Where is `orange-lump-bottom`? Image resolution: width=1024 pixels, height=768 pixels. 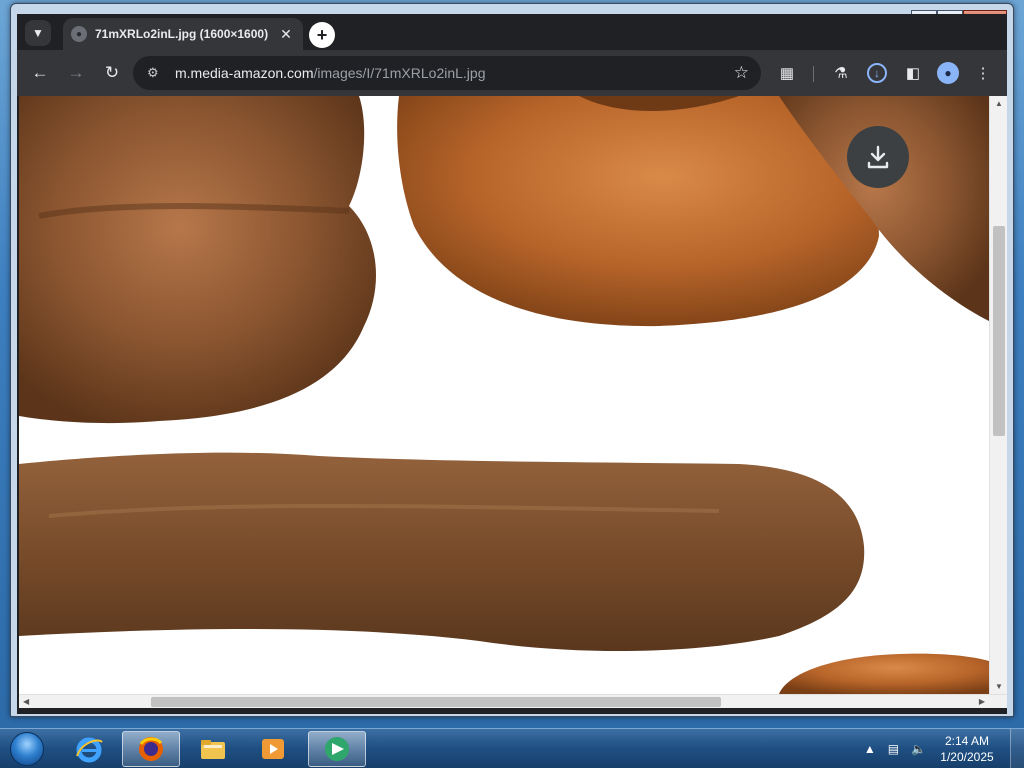
orange-lump-bottom is located at coordinates (884, 673).